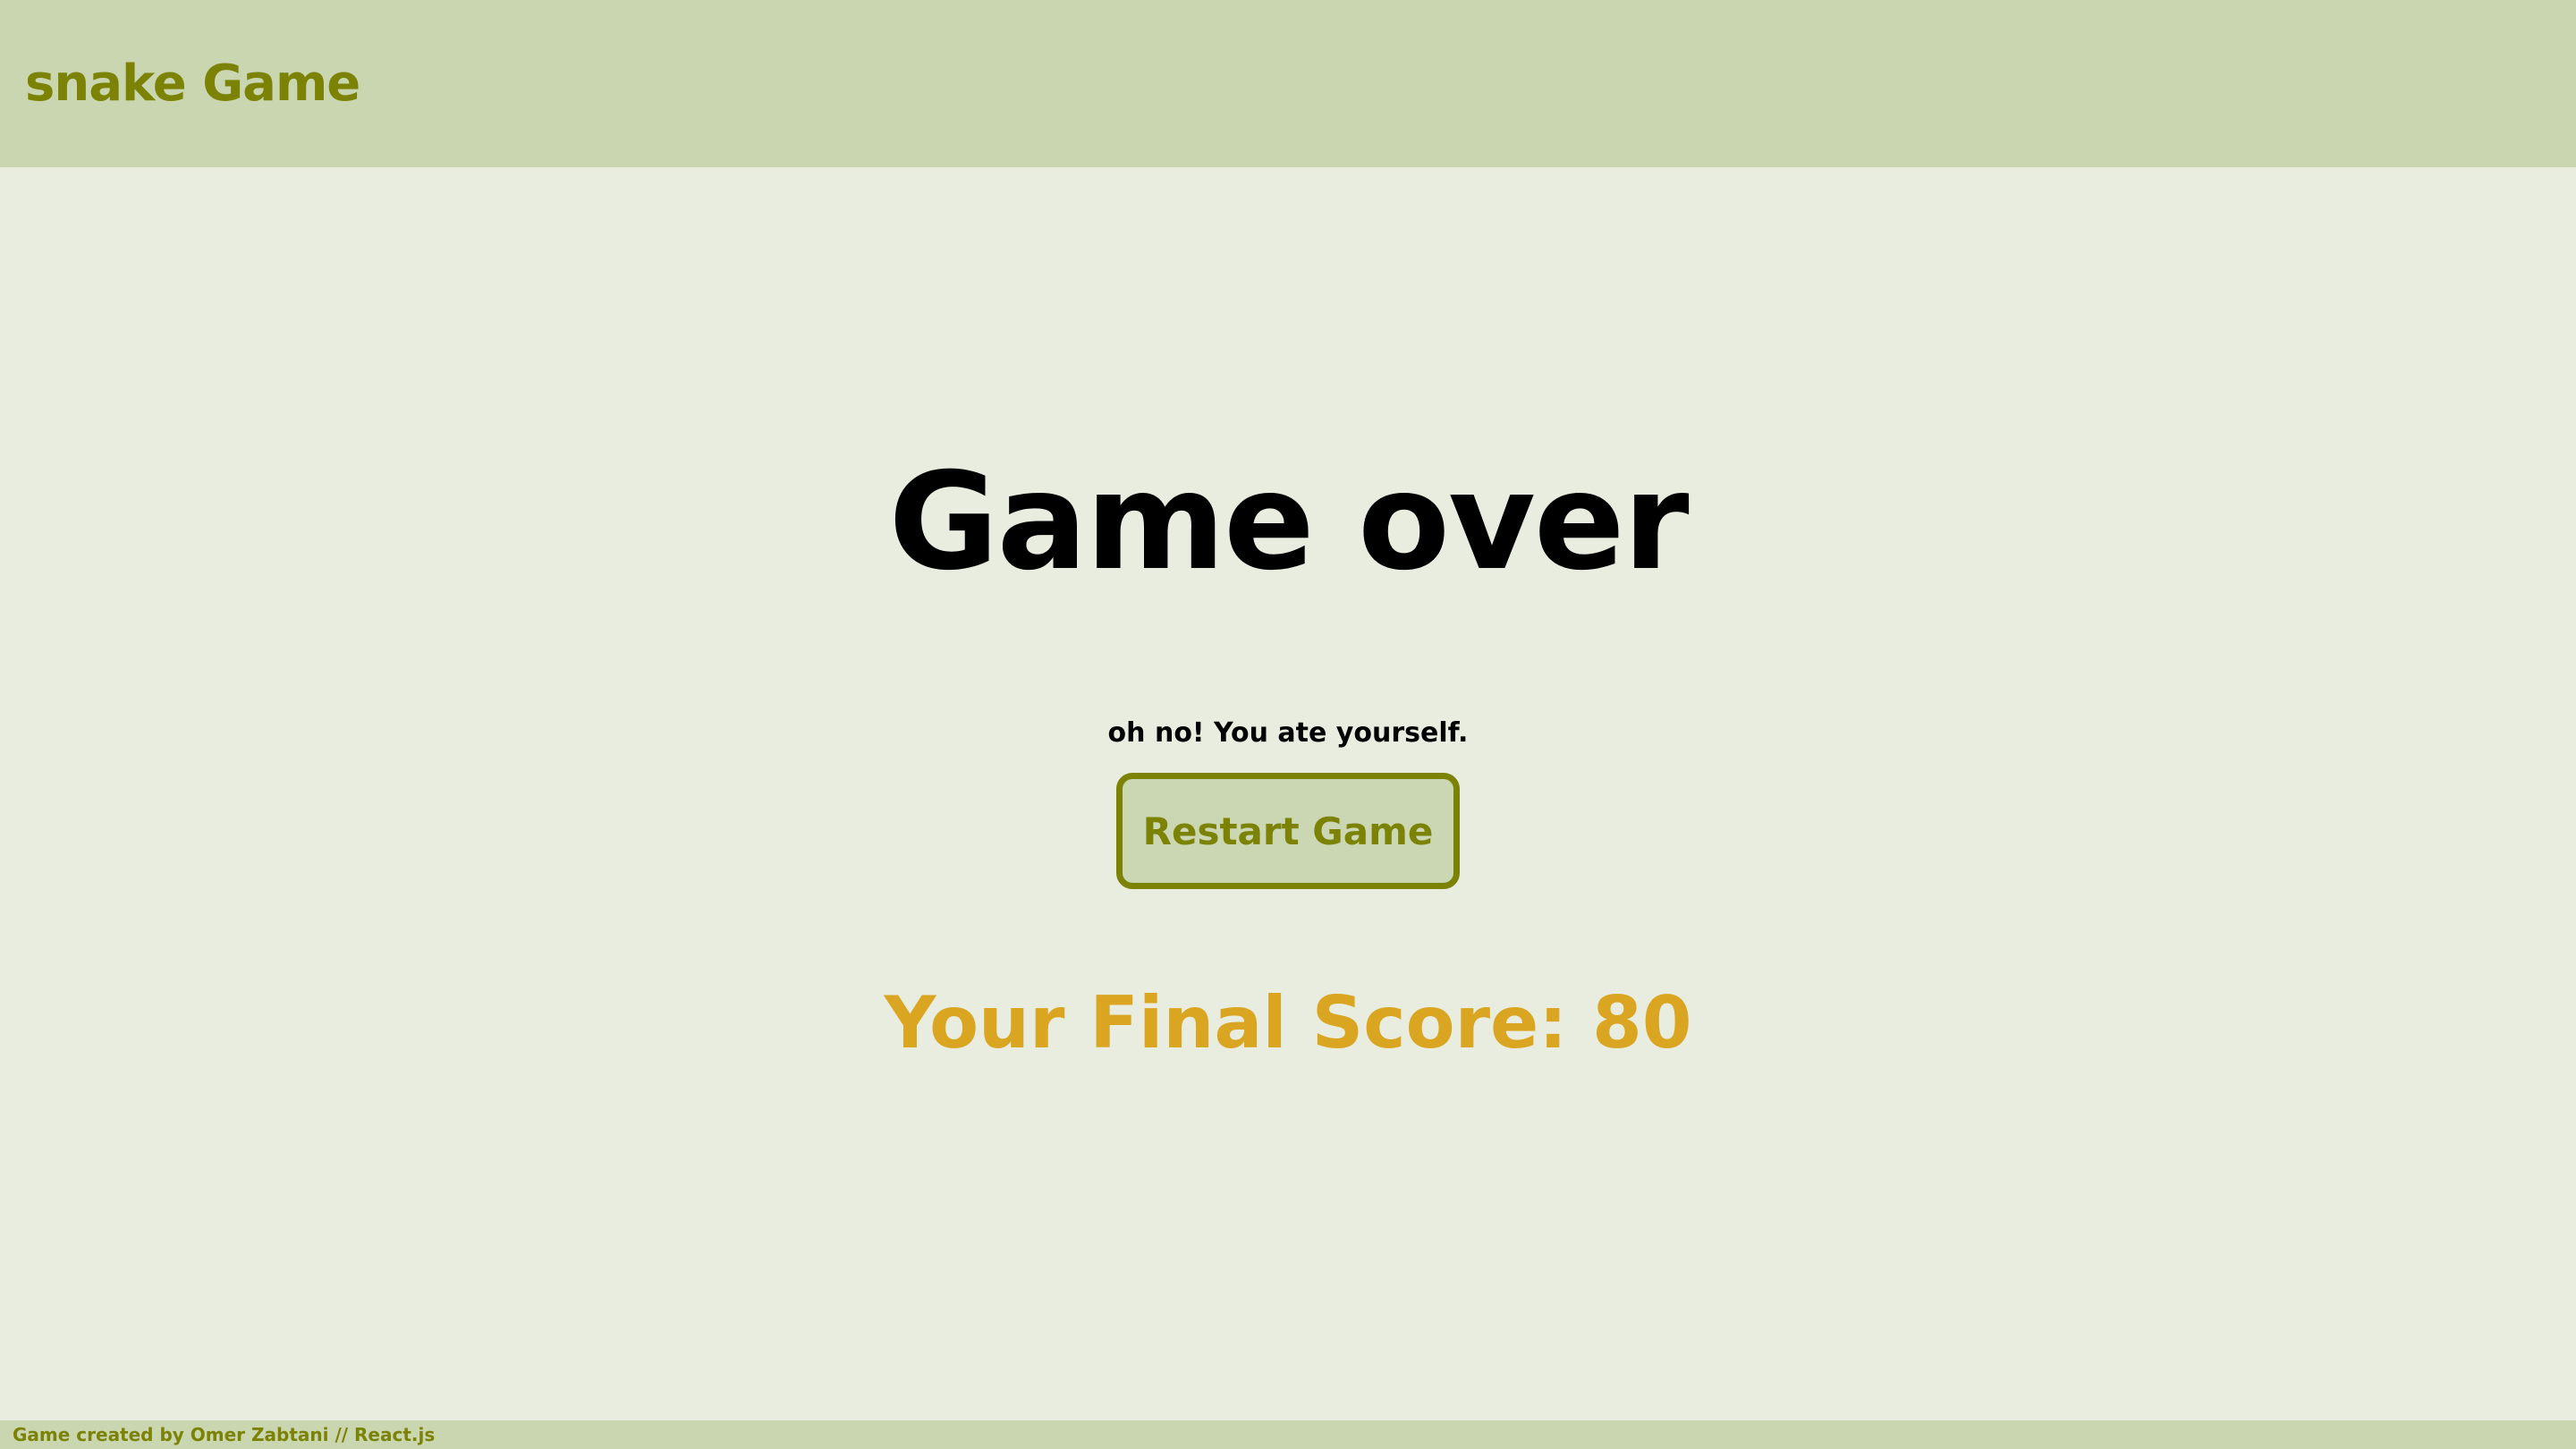  What do you see at coordinates (1288, 522) in the screenshot?
I see `game-over-heading: Game over` at bounding box center [1288, 522].